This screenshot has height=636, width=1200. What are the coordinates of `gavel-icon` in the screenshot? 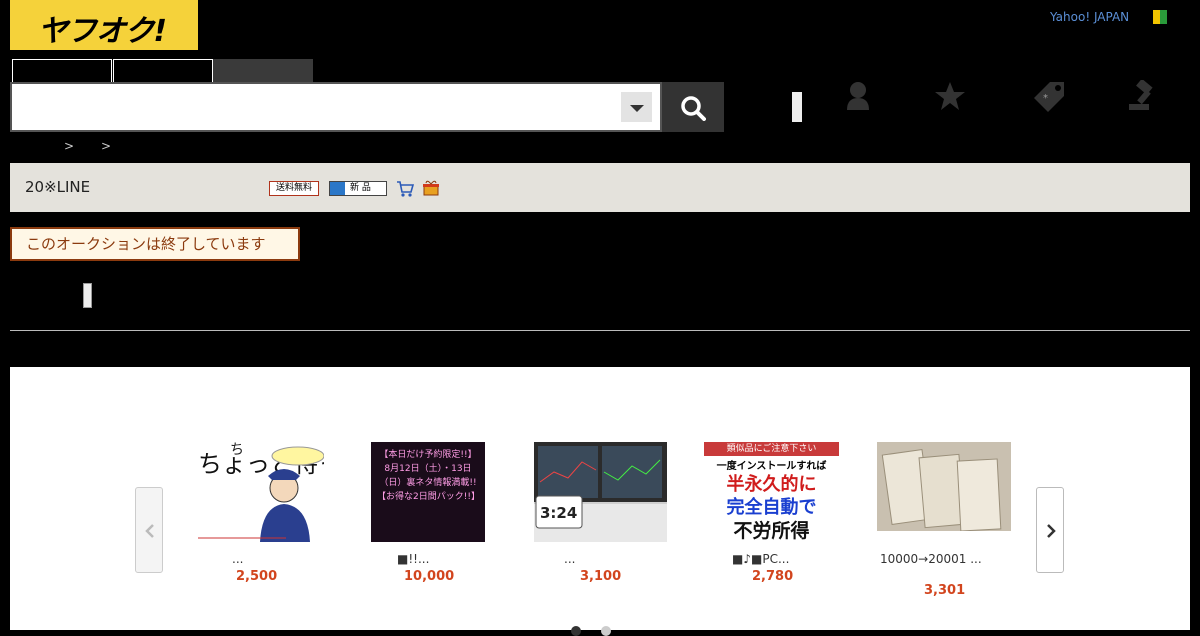 It's located at (1143, 95).